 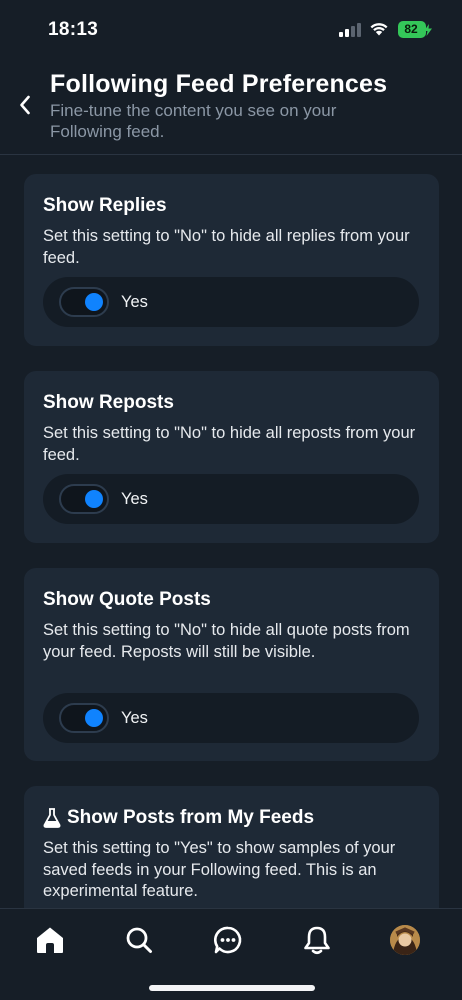 What do you see at coordinates (219, 84) in the screenshot?
I see `page-title: Following Feed Preferences` at bounding box center [219, 84].